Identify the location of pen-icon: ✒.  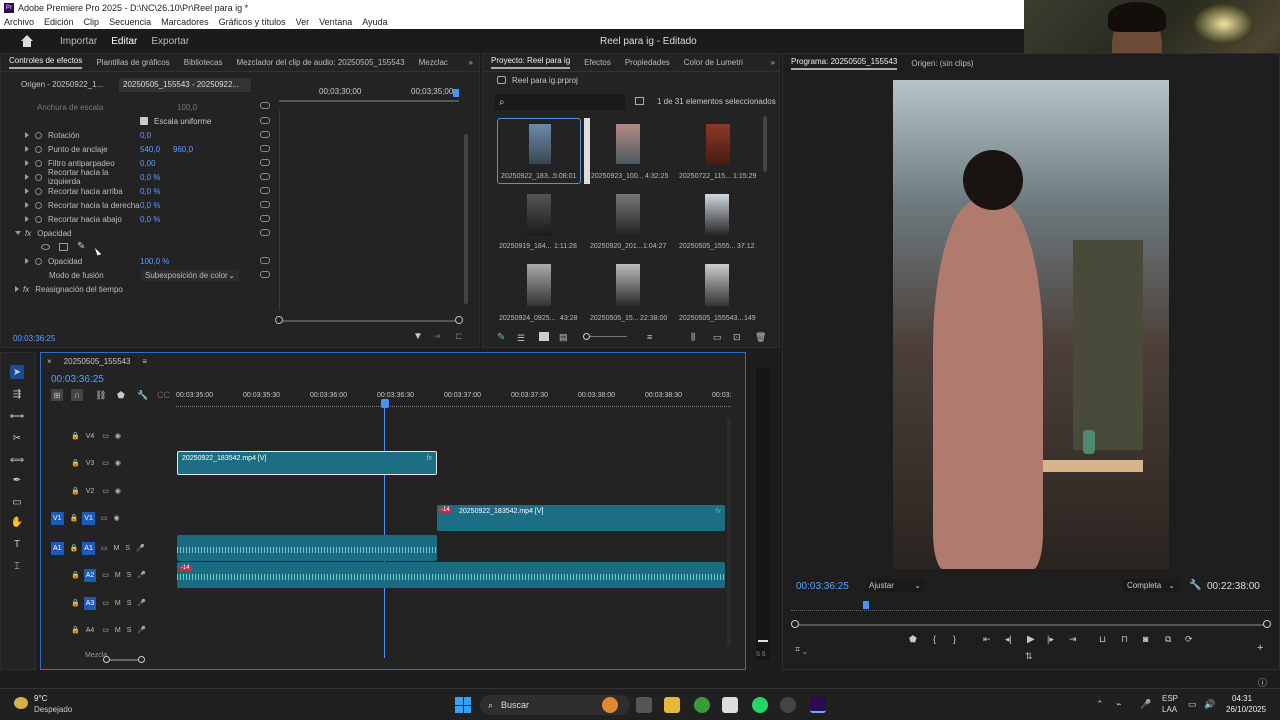
(17, 480).